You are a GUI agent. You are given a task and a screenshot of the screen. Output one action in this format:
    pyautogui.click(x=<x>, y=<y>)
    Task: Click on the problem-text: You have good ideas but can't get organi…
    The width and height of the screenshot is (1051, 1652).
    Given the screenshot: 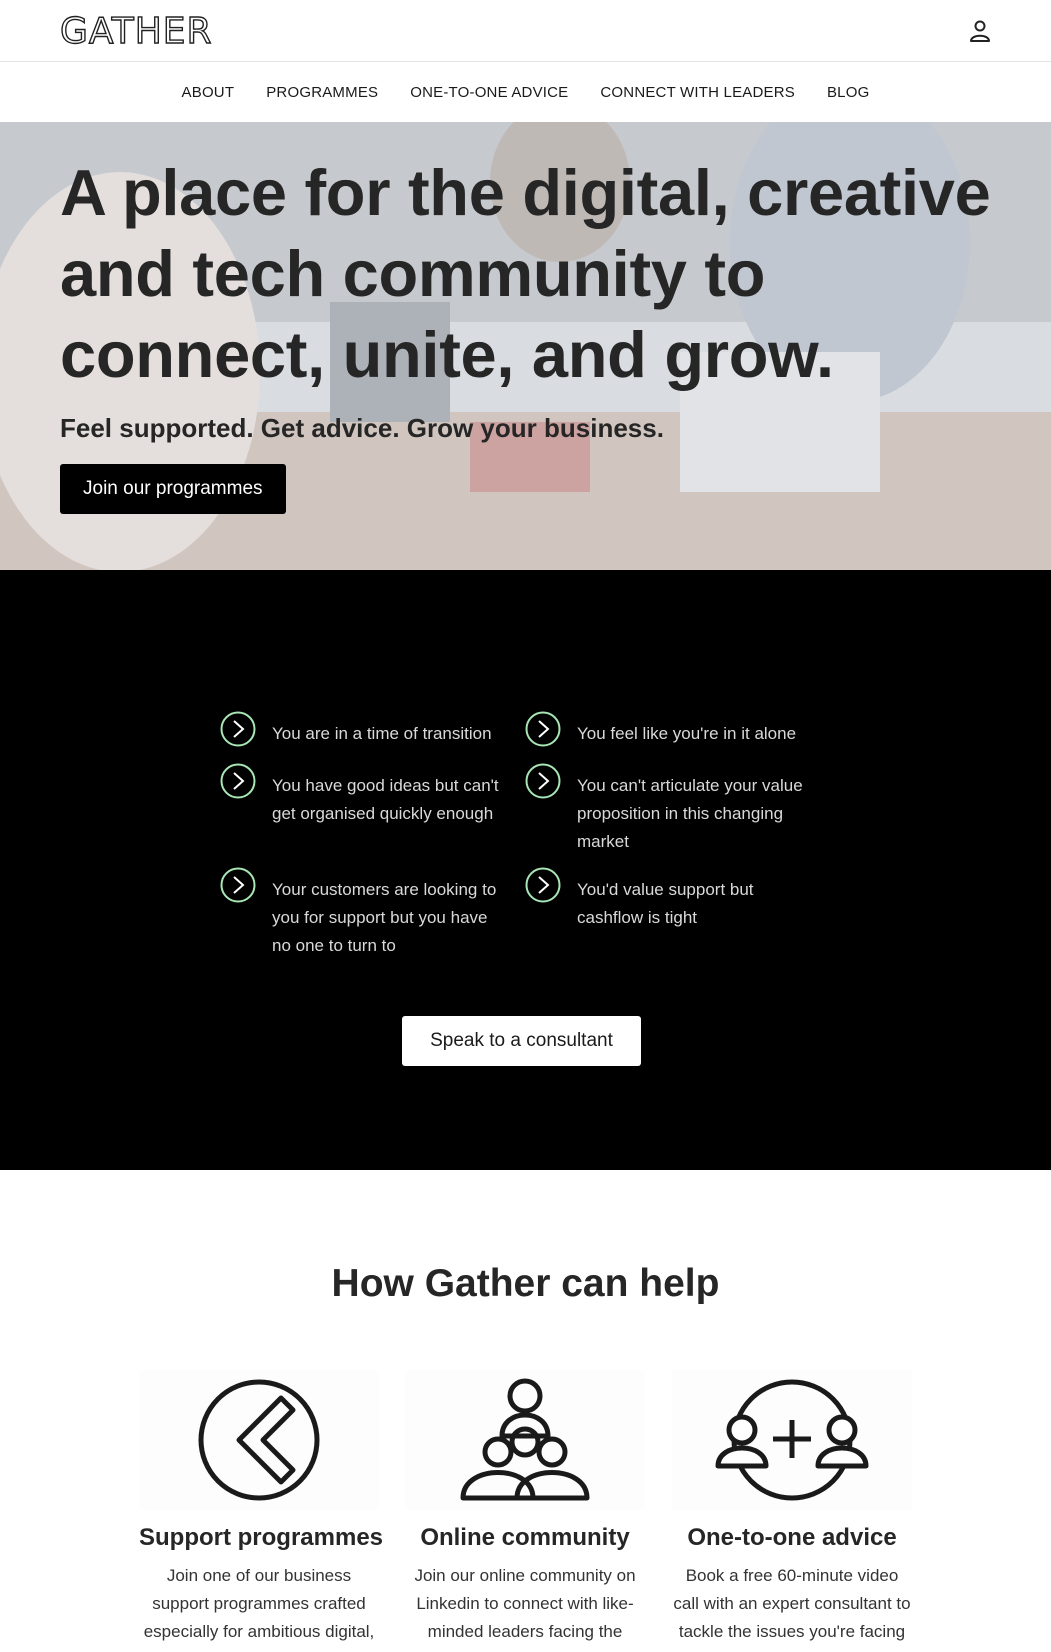 What is the action you would take?
    pyautogui.click(x=385, y=799)
    